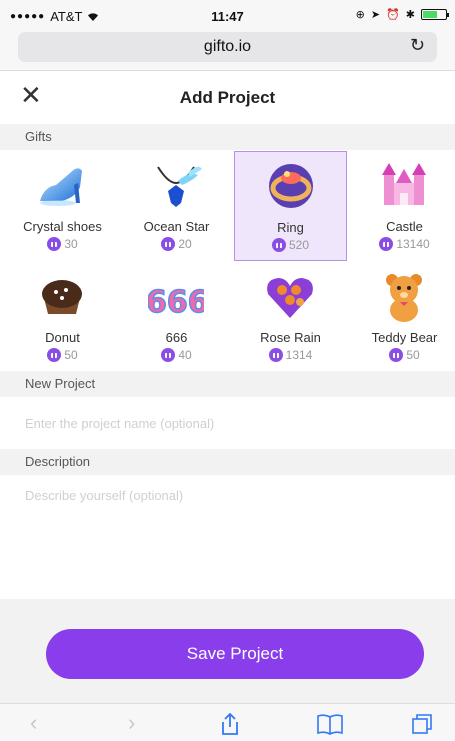  Describe the element at coordinates (404, 337) in the screenshot. I see `gift-name: Teddy Bear` at that location.